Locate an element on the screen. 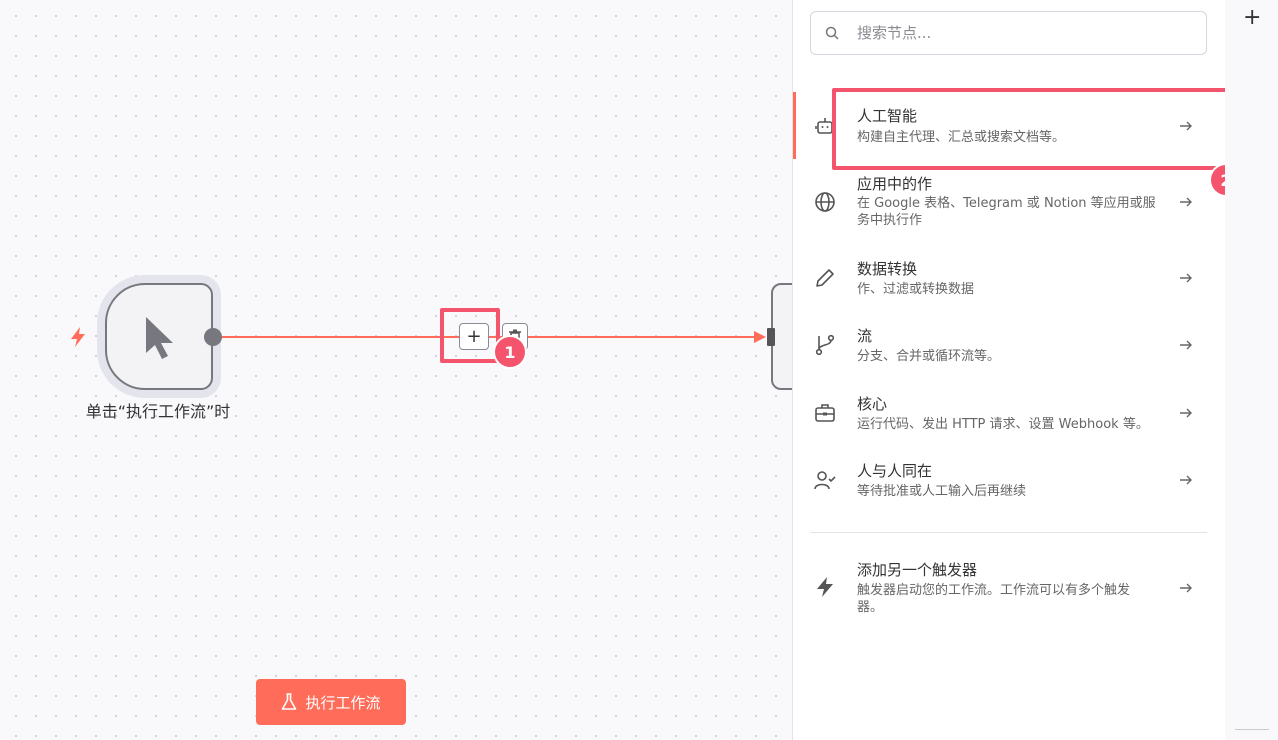 The image size is (1278, 740). step-badge-1: 1 is located at coordinates (510, 352).